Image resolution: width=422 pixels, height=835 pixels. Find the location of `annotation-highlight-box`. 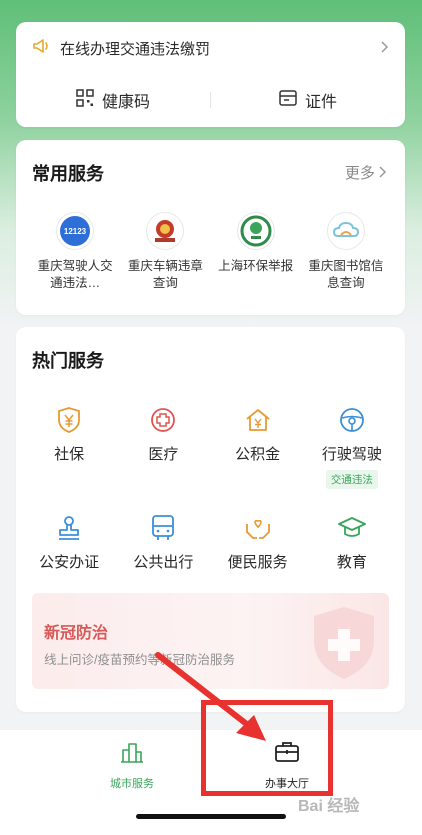

annotation-highlight-box is located at coordinates (267, 748).